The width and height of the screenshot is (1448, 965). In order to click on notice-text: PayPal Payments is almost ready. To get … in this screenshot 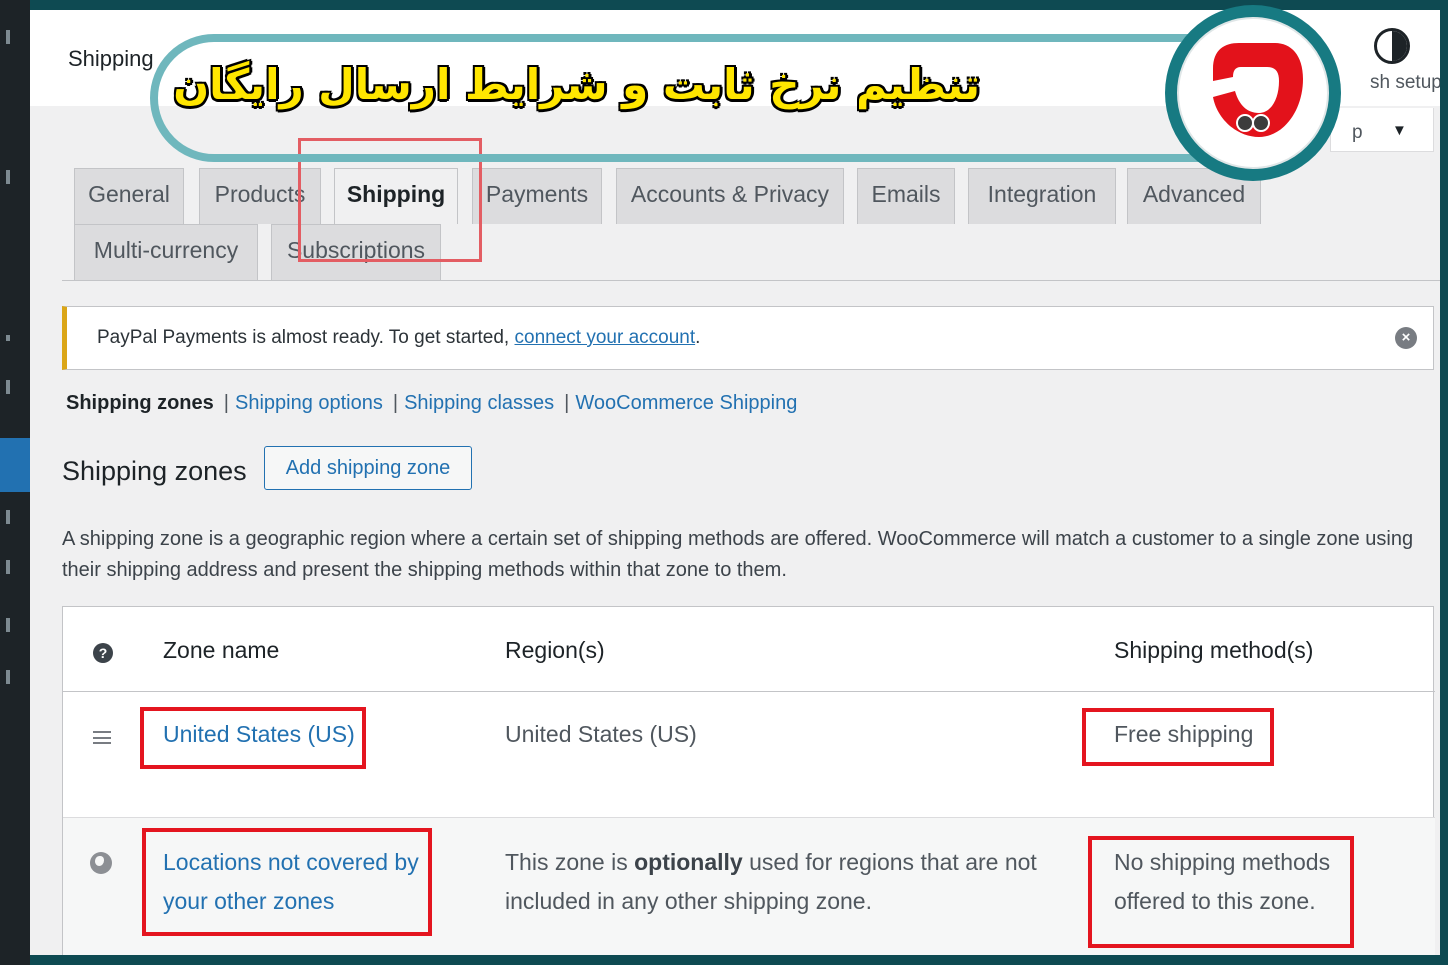, I will do `click(399, 337)`.